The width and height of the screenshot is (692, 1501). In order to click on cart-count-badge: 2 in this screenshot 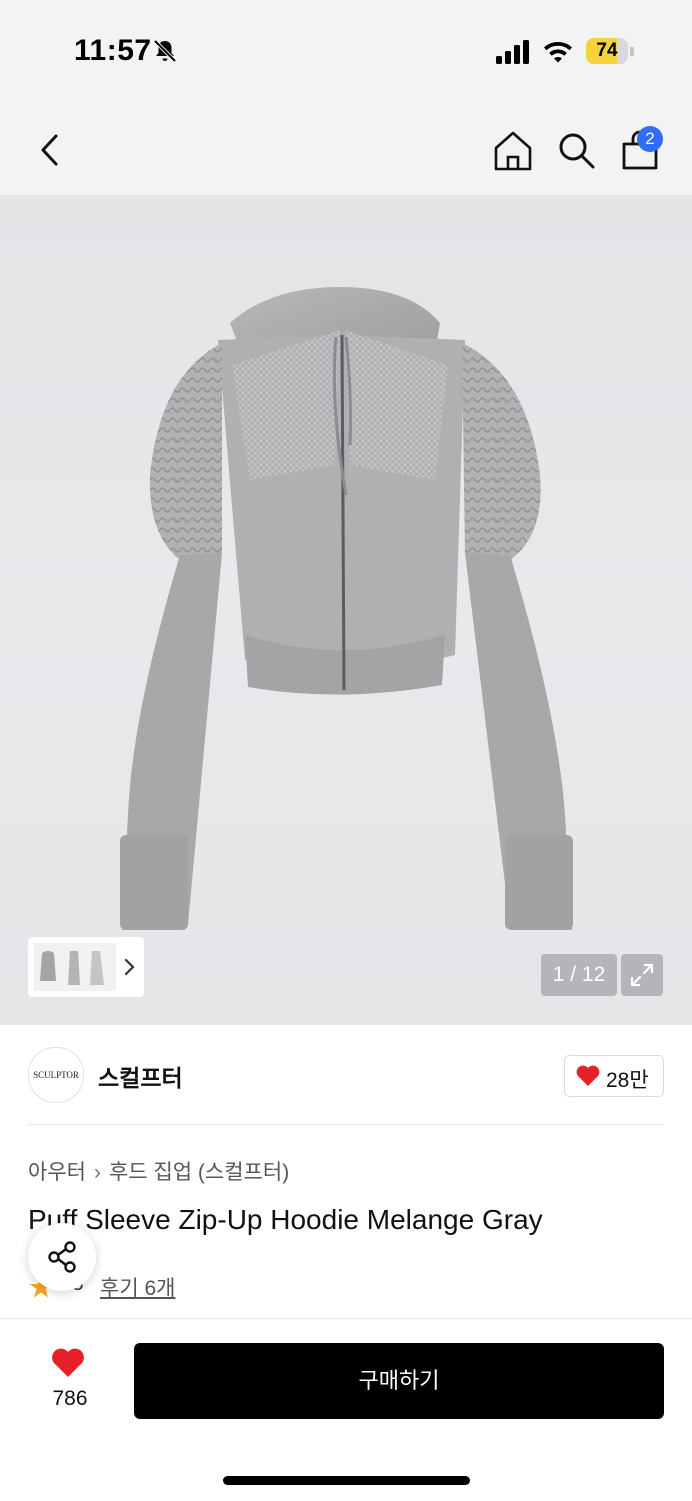, I will do `click(650, 139)`.